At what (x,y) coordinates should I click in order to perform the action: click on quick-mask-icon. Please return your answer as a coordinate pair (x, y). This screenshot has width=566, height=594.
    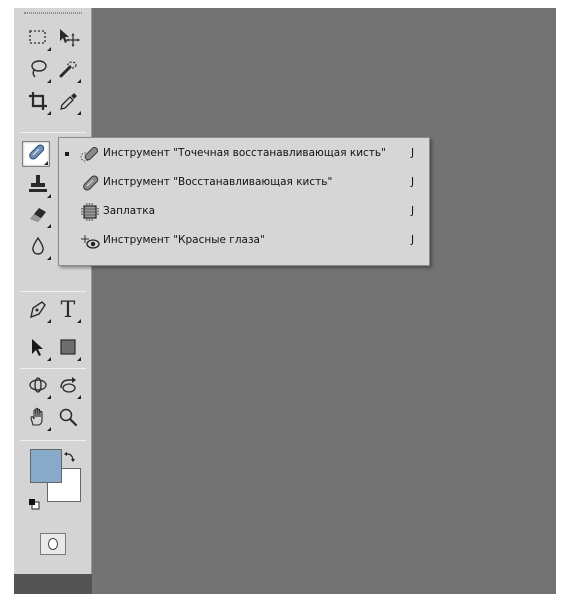
    Looking at the image, I should click on (53, 544).